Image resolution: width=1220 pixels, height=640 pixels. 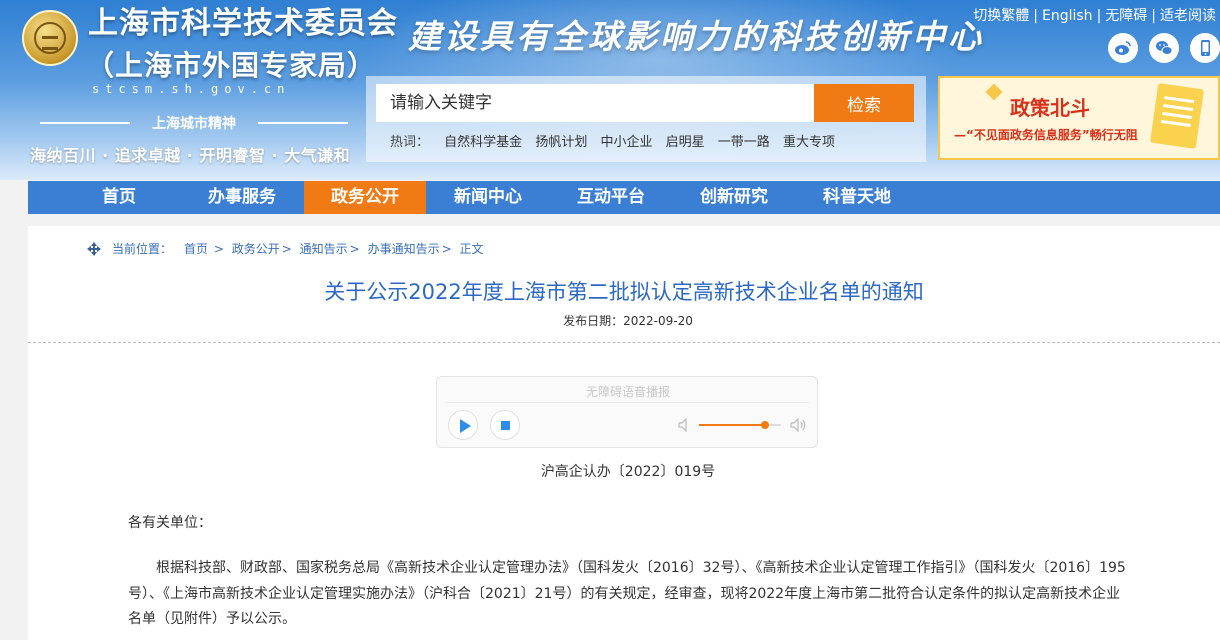 What do you see at coordinates (595, 103) in the screenshot?
I see `search-input` at bounding box center [595, 103].